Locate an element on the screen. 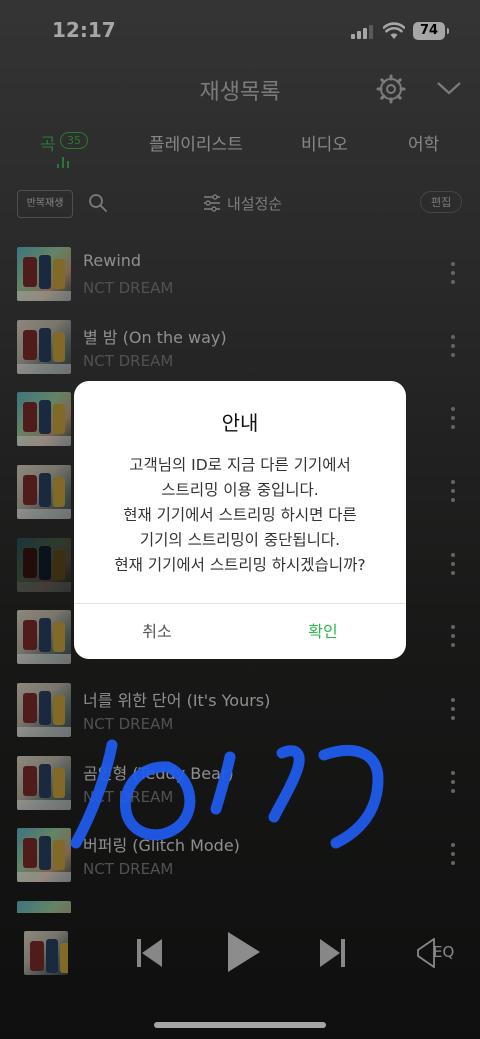 The image size is (480, 1039). dialog-title: 안내 is located at coordinates (240, 423).